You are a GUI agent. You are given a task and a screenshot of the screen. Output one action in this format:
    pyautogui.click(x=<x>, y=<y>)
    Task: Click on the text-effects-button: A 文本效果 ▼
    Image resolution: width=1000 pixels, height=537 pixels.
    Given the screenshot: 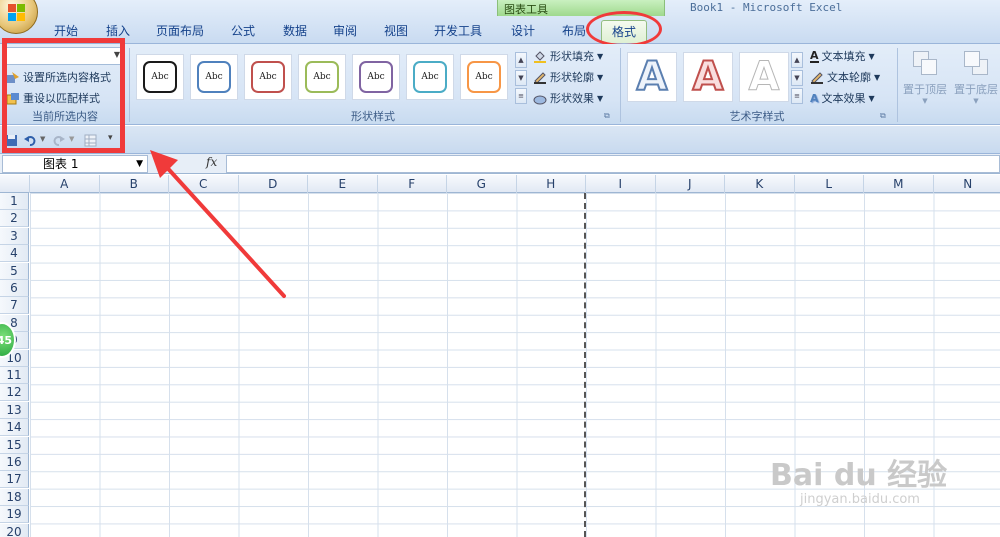 What is the action you would take?
    pyautogui.click(x=842, y=98)
    